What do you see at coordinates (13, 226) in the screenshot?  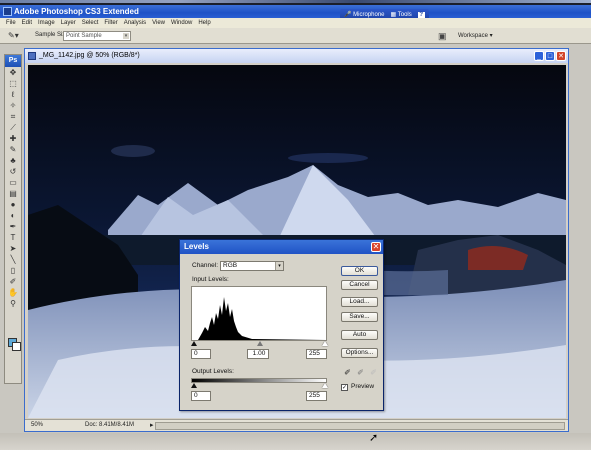 I see `pen-tool-icon: ✒` at bounding box center [13, 226].